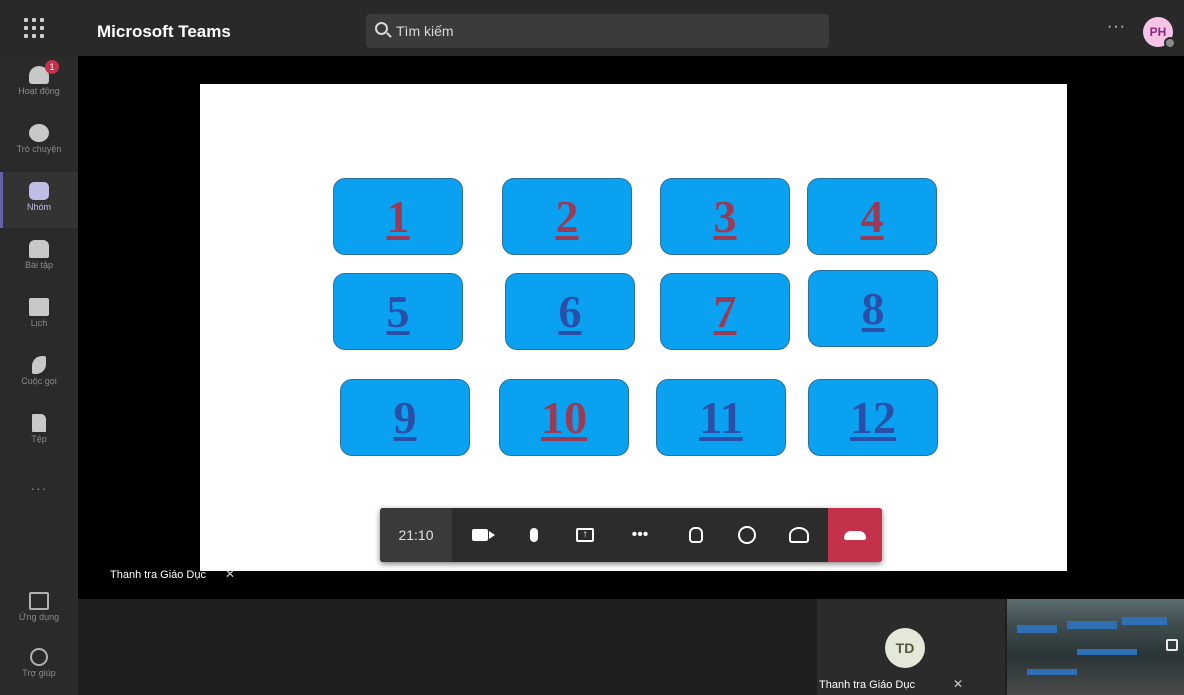 This screenshot has height=695, width=1184. What do you see at coordinates (39, 381) in the screenshot?
I see `rail-item-label: Cuộc gọi` at bounding box center [39, 381].